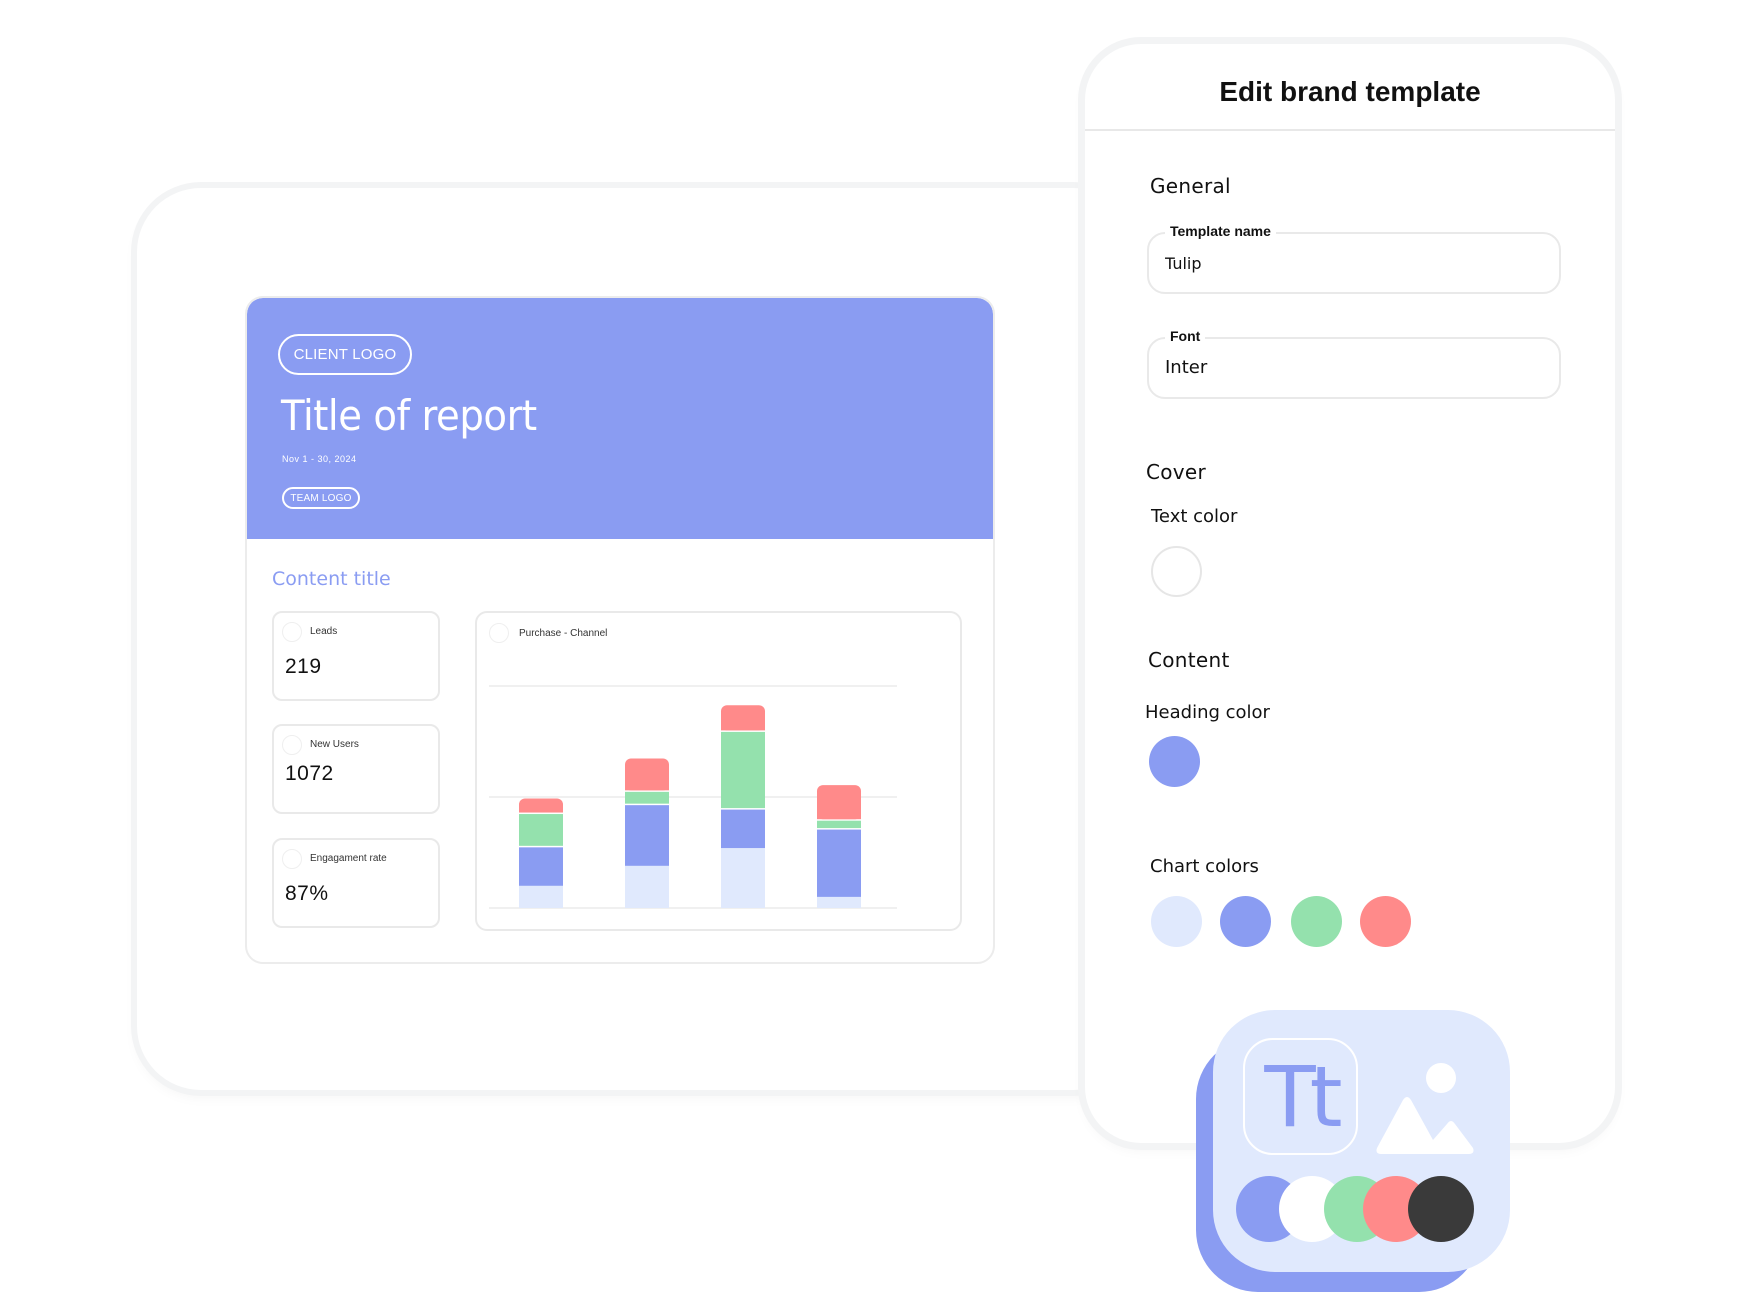 The width and height of the screenshot is (1750, 1313). I want to click on color-palette-icon, so click(1361, 1141).